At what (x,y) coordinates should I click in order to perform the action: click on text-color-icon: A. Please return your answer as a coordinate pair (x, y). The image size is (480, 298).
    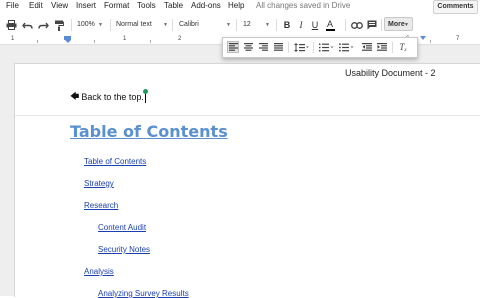
    Looking at the image, I should click on (330, 25).